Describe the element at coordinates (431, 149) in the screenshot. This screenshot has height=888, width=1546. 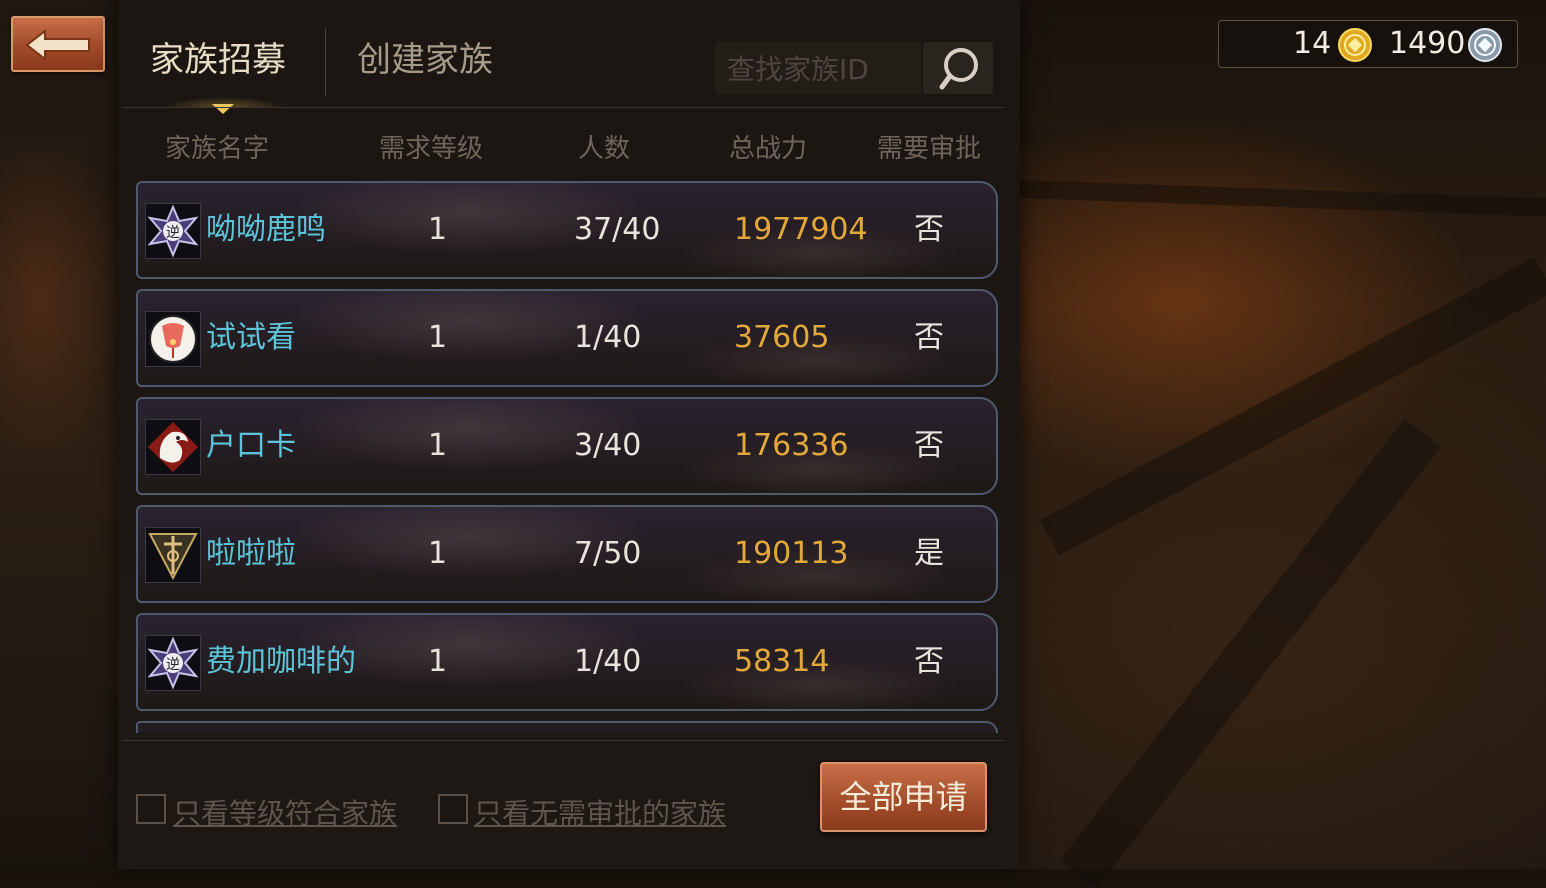
I see `column-header-level: 需求等级` at that location.